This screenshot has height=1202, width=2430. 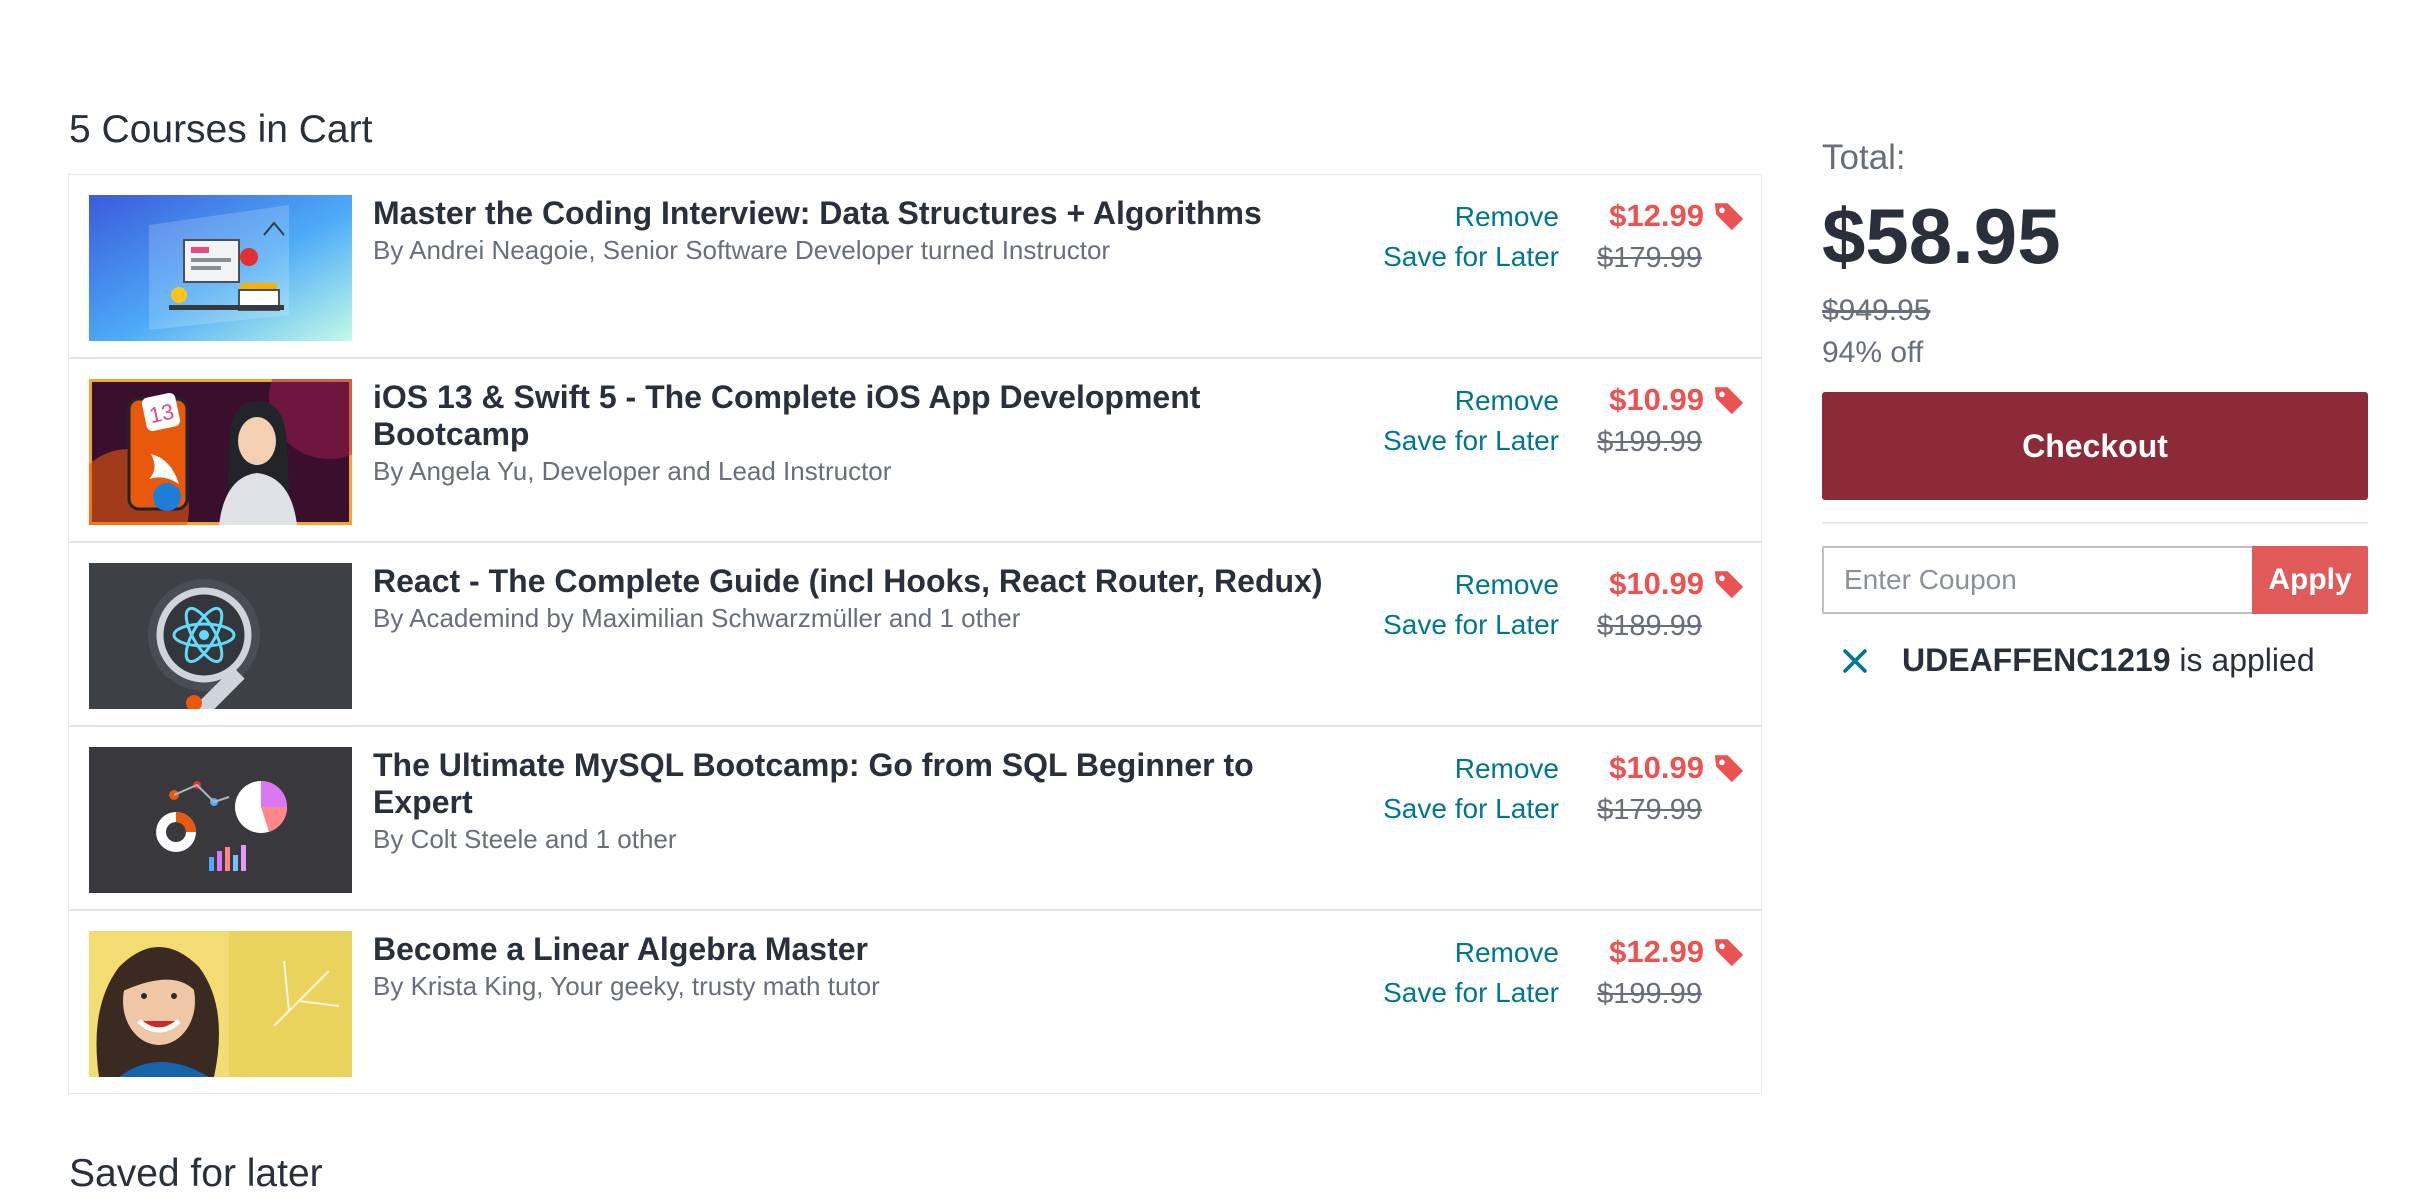 I want to click on close-icon, so click(x=1855, y=661).